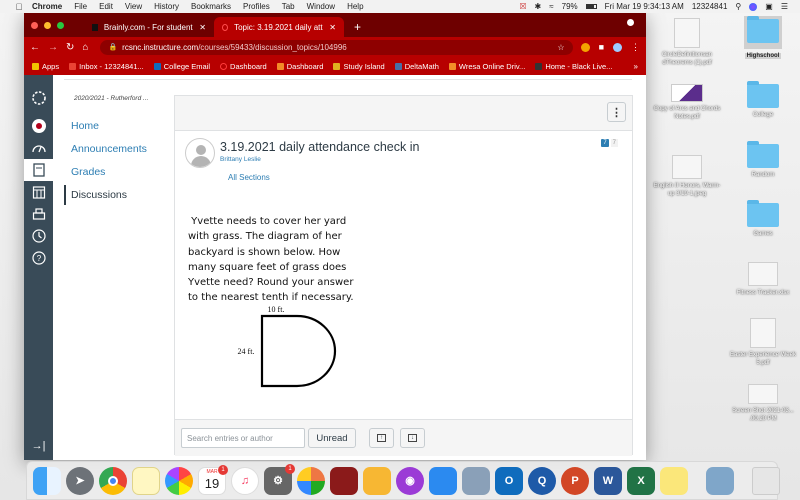  I want to click on lock-icon: 🔒, so click(112, 47).